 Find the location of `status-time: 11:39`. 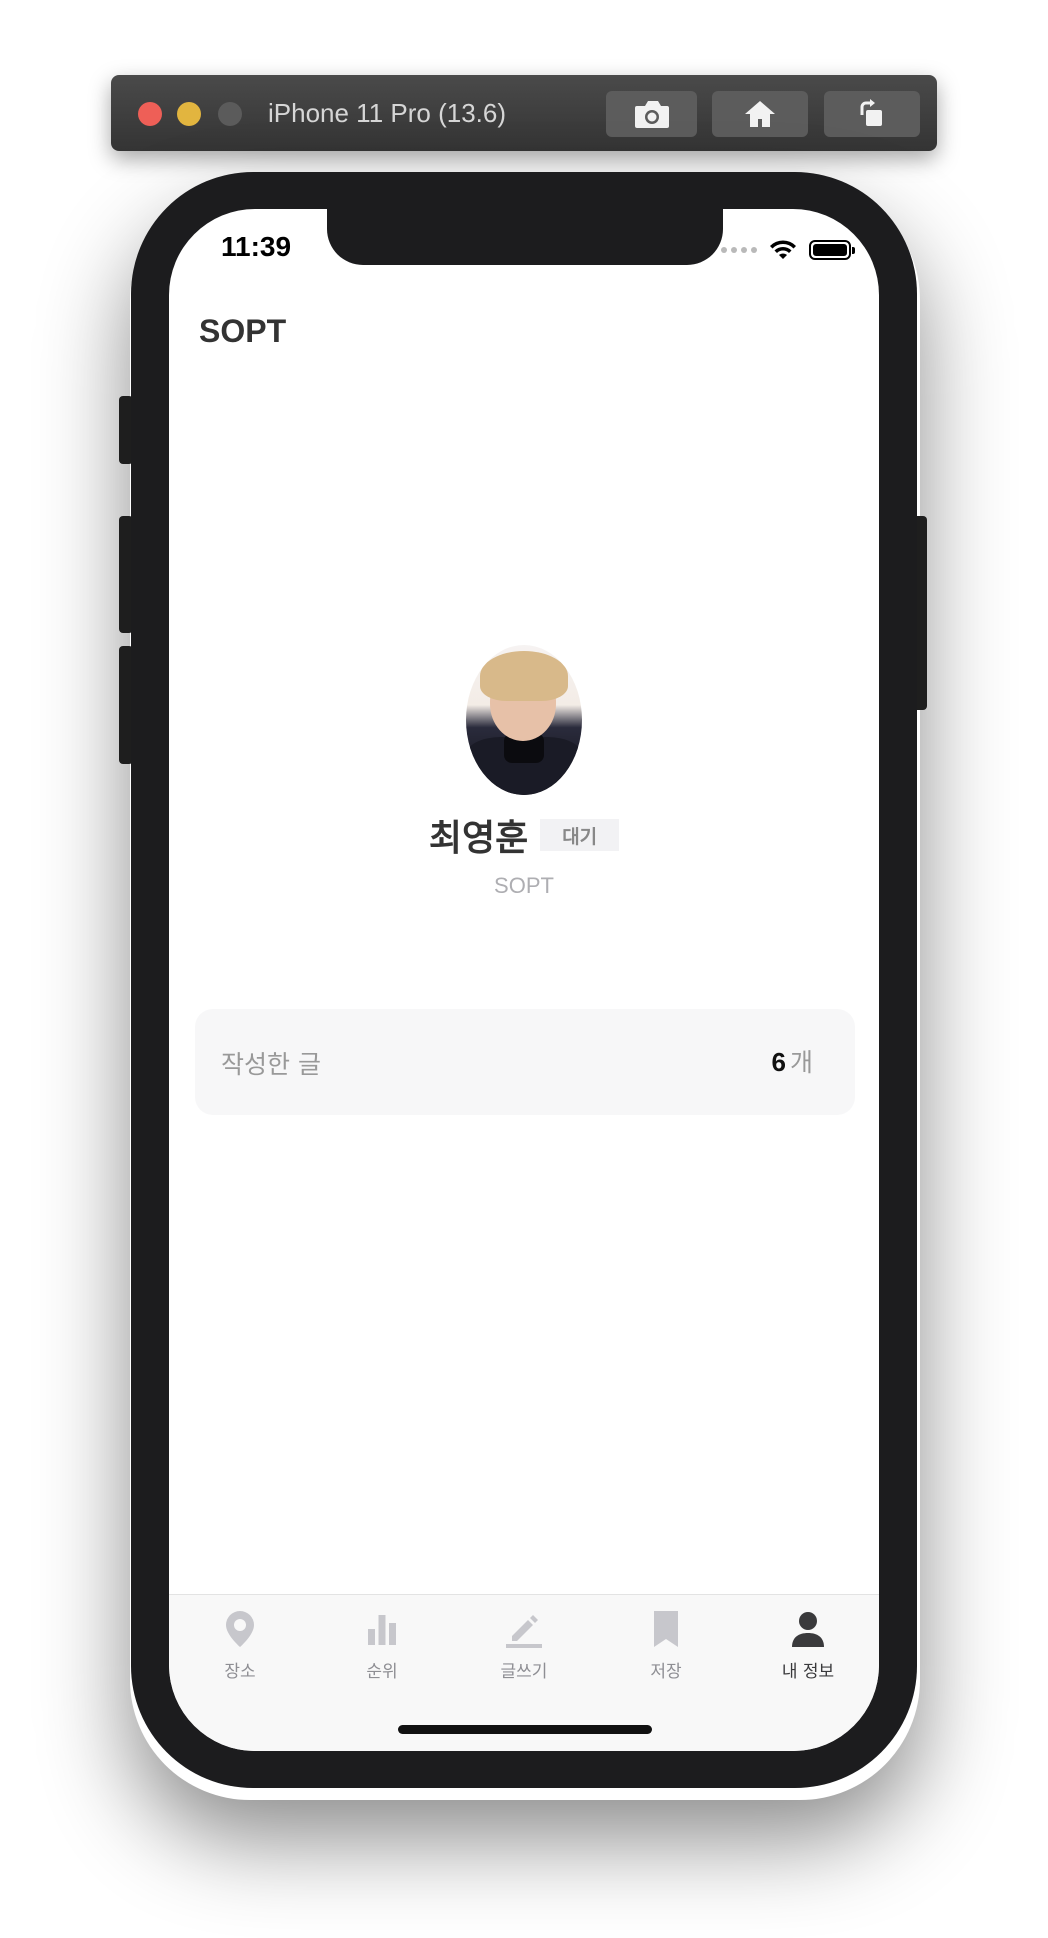

status-time: 11:39 is located at coordinates (256, 246).